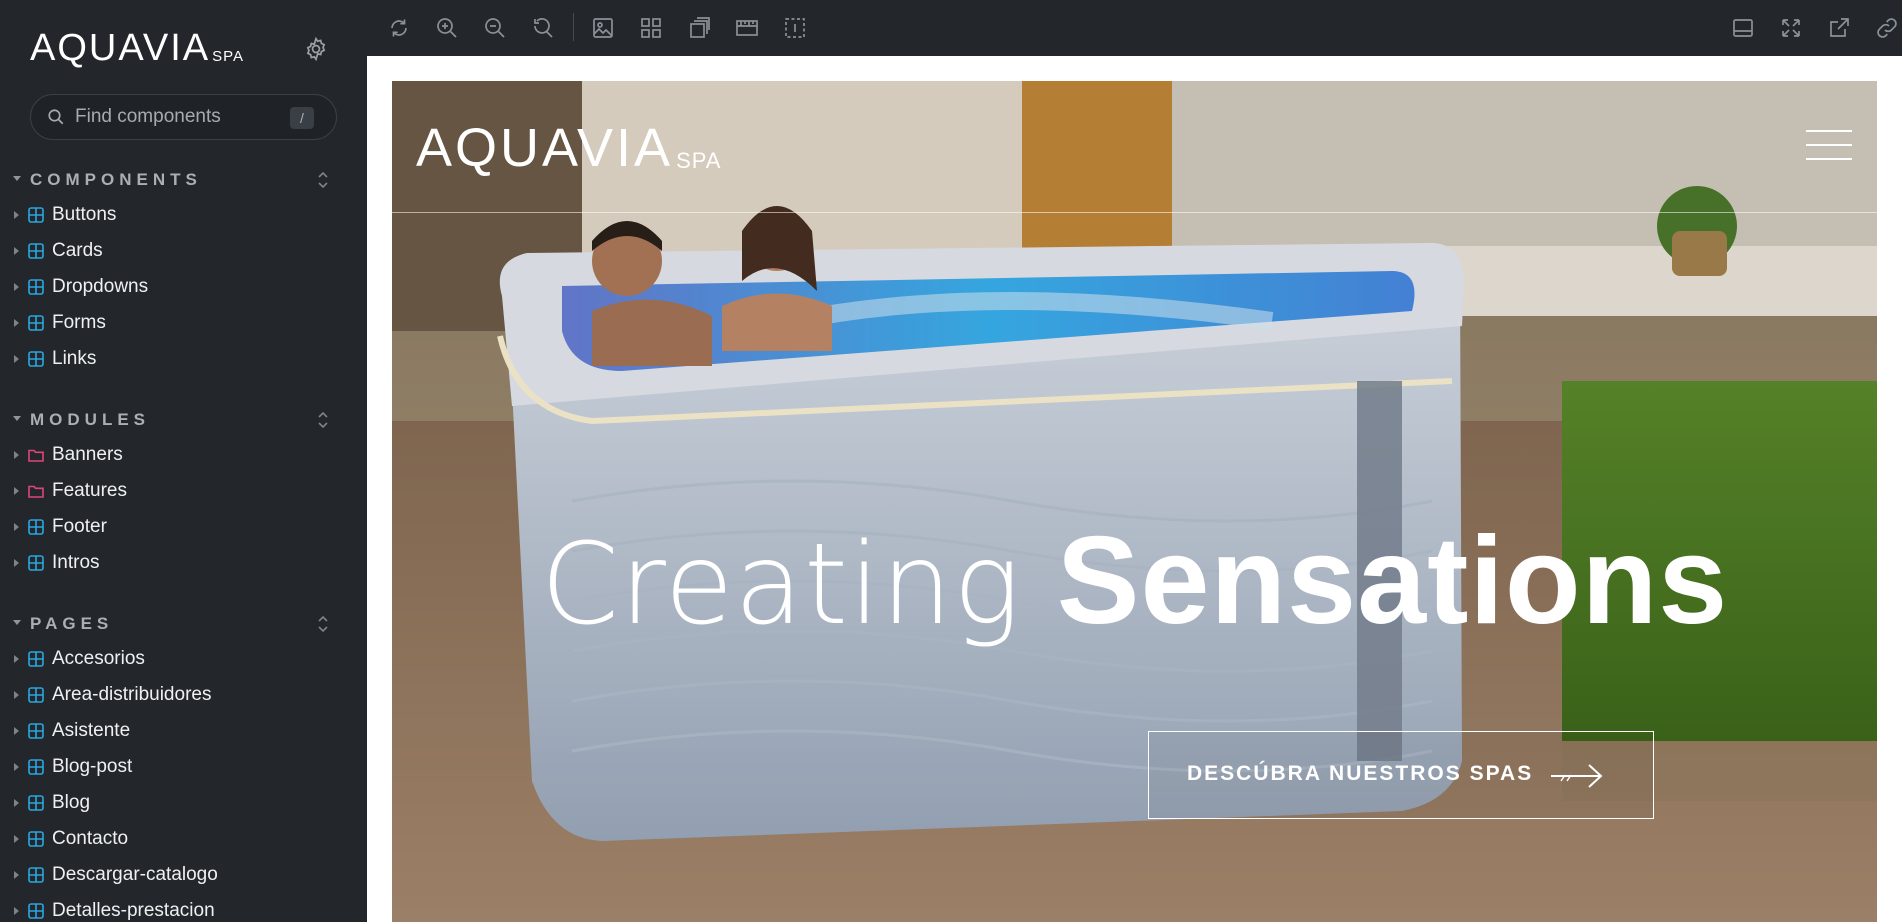 This screenshot has width=1902, height=922. Describe the element at coordinates (133, 910) in the screenshot. I see `sidebar-item-label: Detalles-prestacion` at that location.